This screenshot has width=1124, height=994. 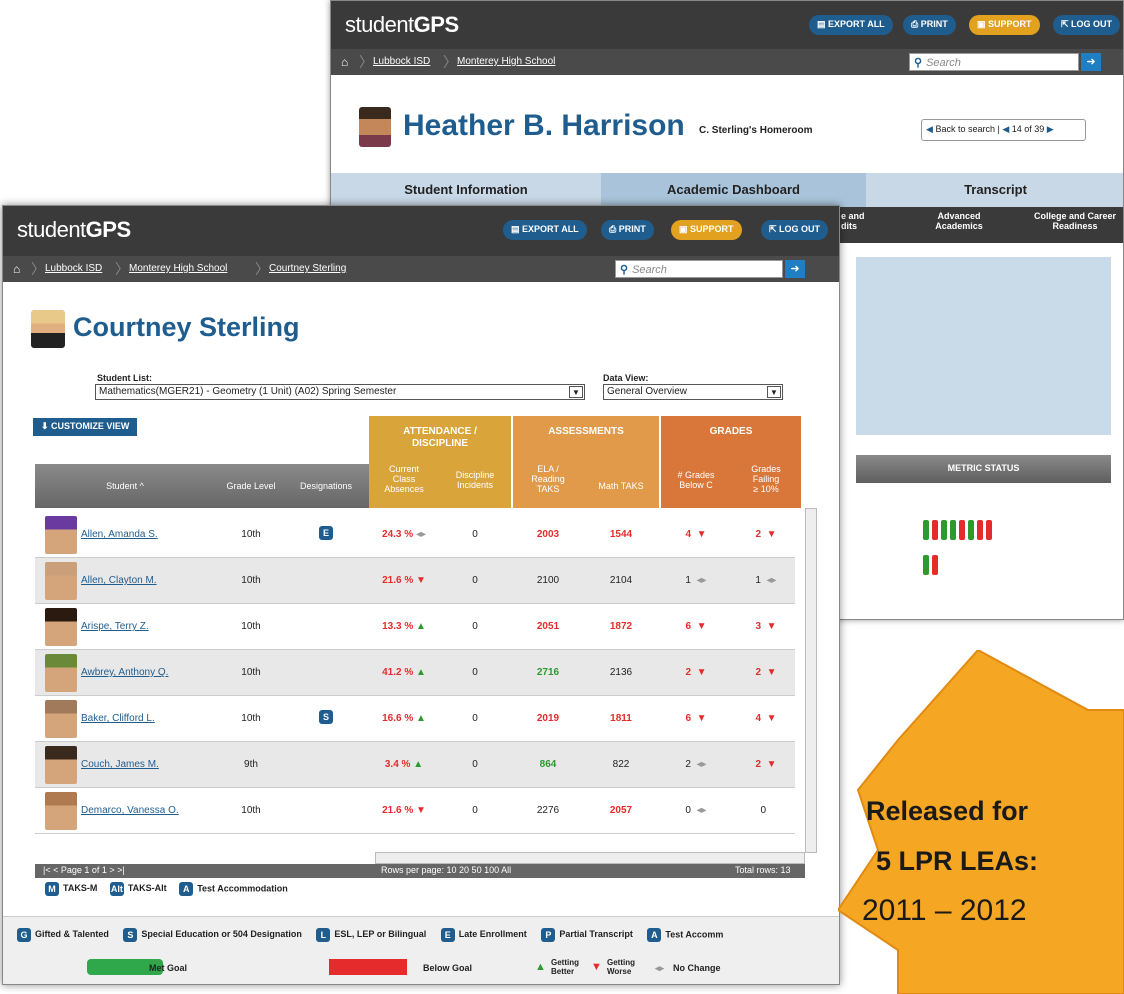 What do you see at coordinates (402, 24) in the screenshot?
I see `app-logo: studentGPS` at bounding box center [402, 24].